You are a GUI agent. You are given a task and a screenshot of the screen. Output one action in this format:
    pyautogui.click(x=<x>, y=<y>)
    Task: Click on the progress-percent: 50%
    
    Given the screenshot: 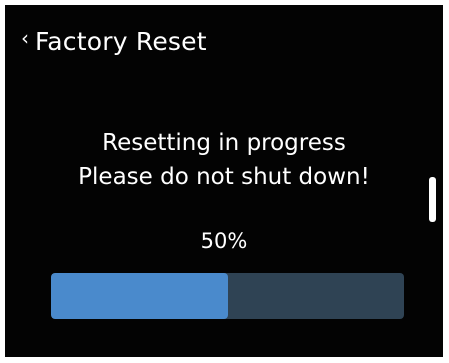 What is the action you would take?
    pyautogui.click(x=224, y=241)
    